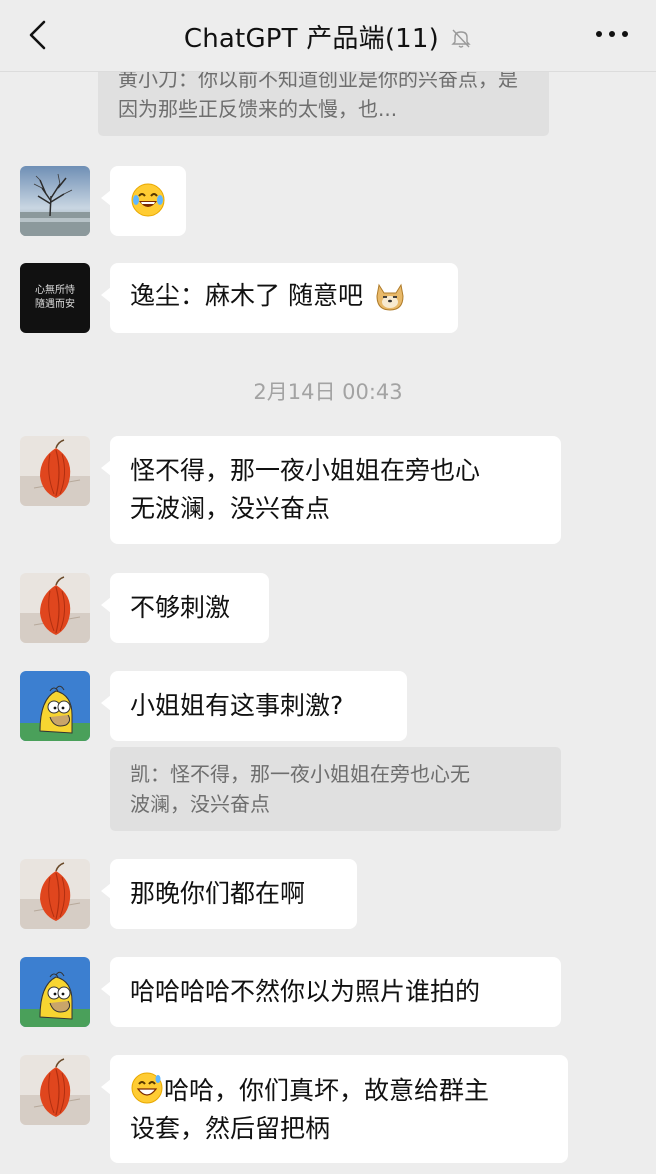 The width and height of the screenshot is (656, 1174). I want to click on message-bubble-4: 不够刺激, so click(185, 608).